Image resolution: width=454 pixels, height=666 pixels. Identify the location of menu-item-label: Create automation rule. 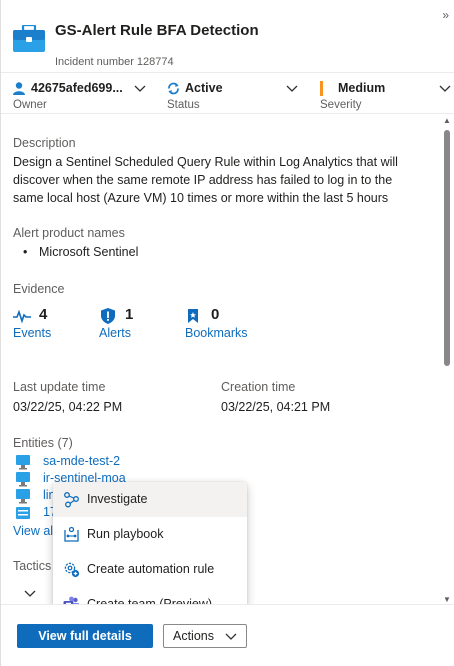
(151, 569).